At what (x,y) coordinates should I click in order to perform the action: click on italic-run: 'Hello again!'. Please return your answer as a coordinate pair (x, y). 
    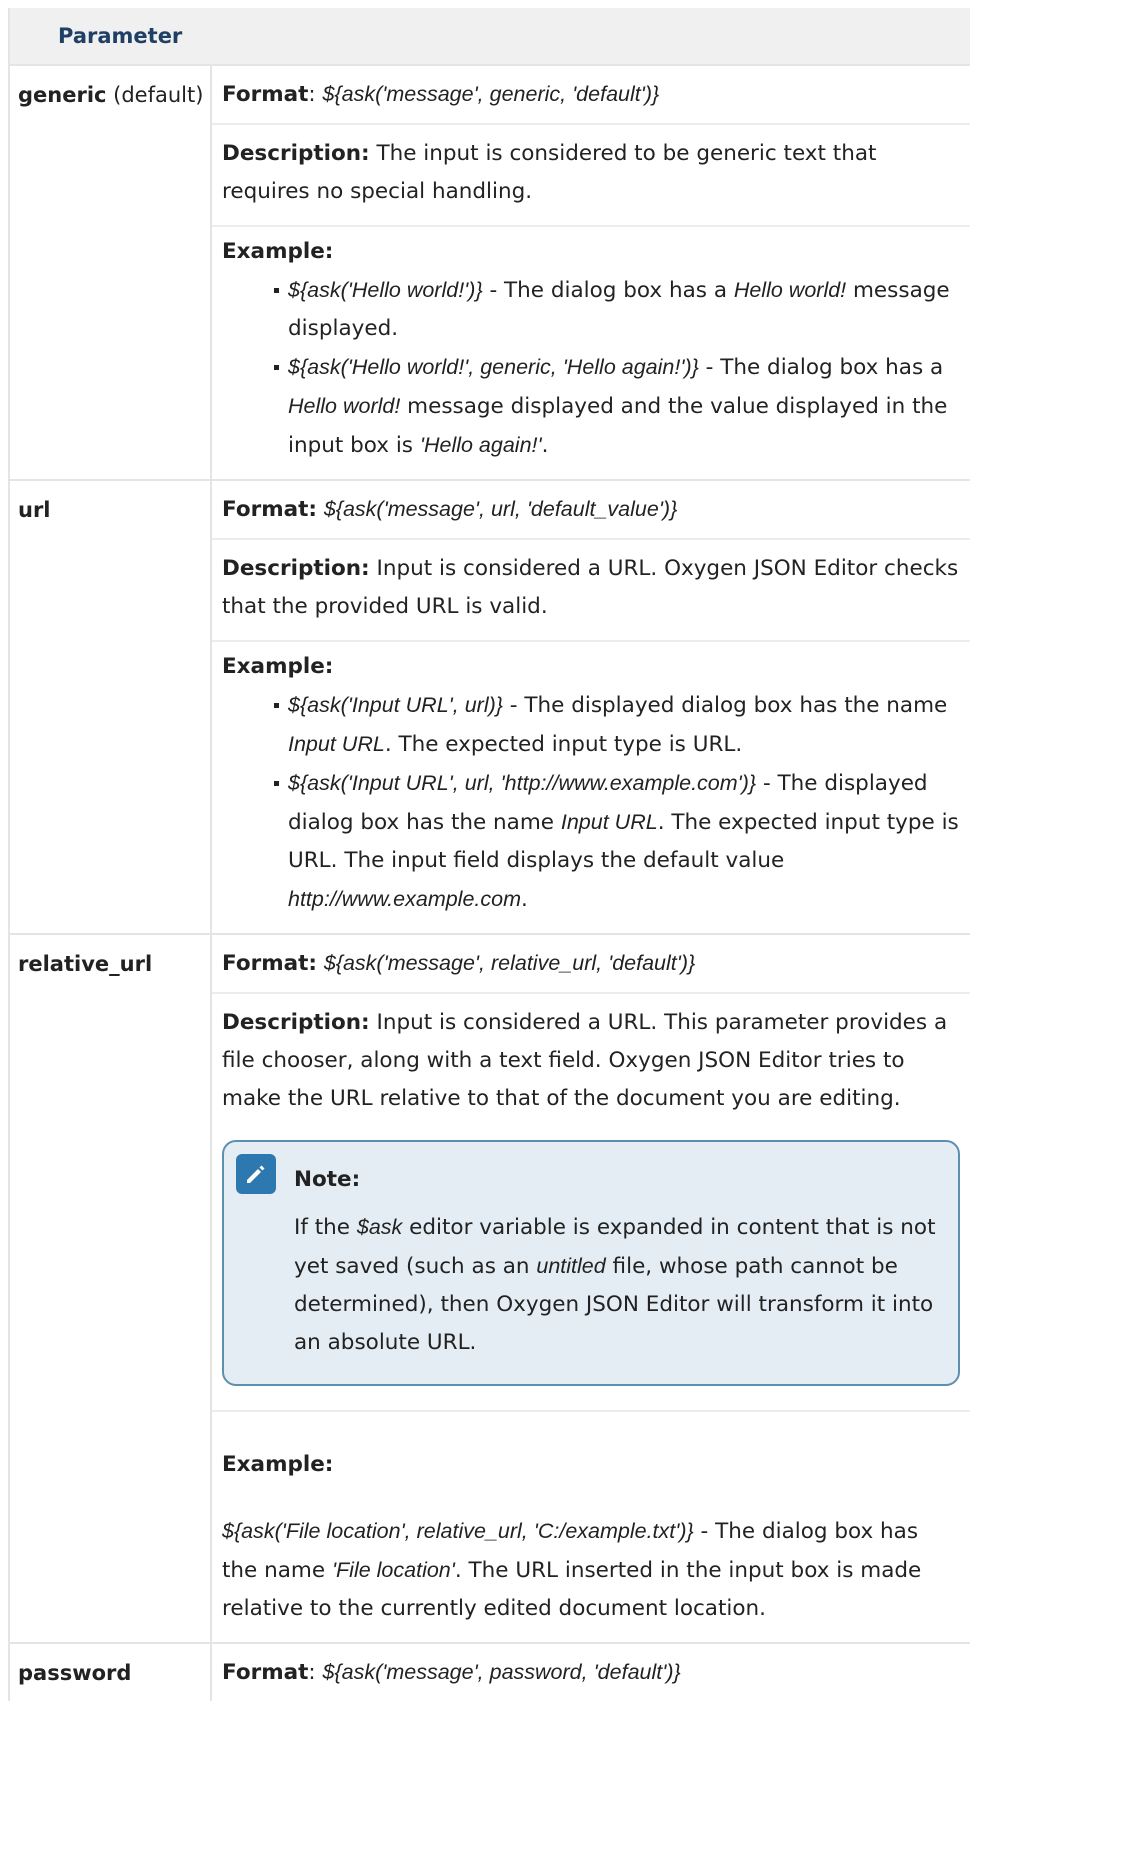
    Looking at the image, I should click on (480, 445).